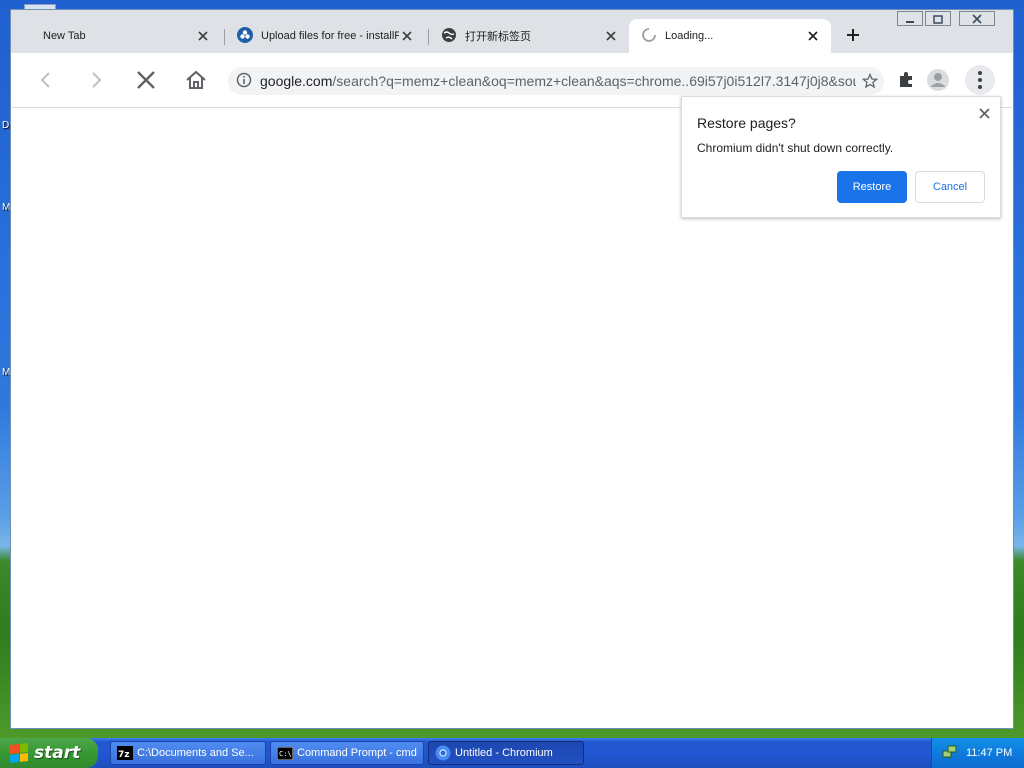  Describe the element at coordinates (357, 753) in the screenshot. I see `taskbar-item-label: Command Prompt - cmd` at that location.